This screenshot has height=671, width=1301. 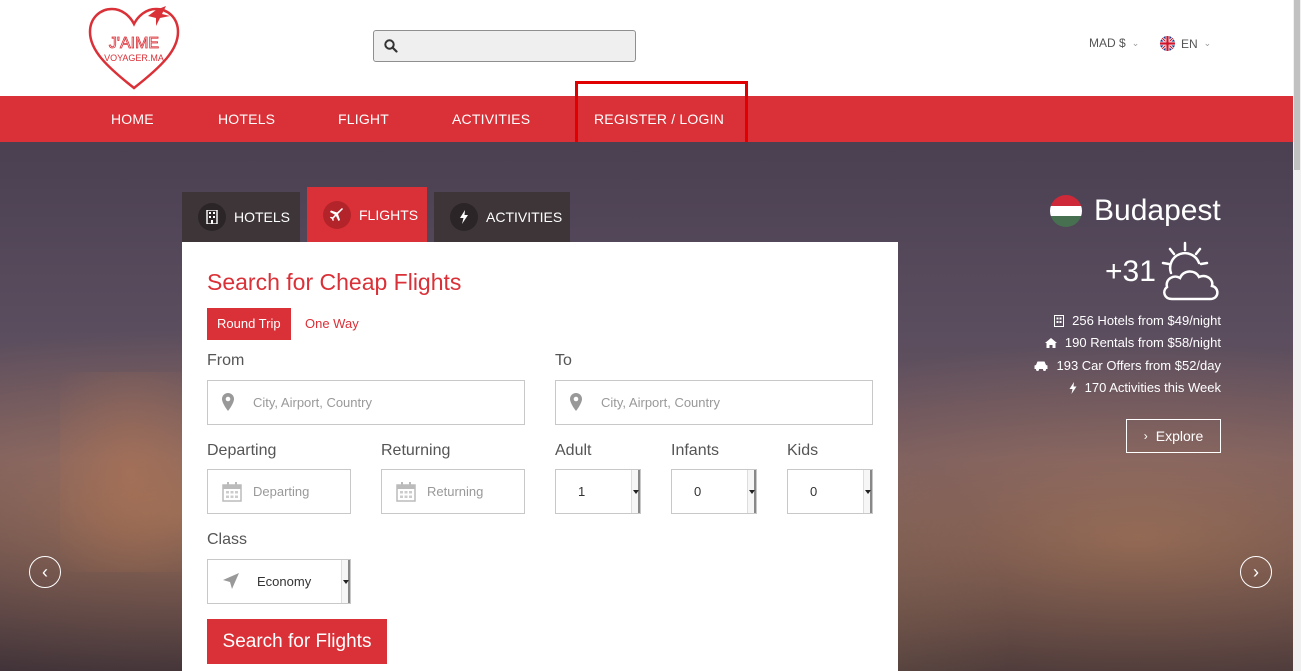 I want to click on kids-spin-button, so click(x=867, y=491).